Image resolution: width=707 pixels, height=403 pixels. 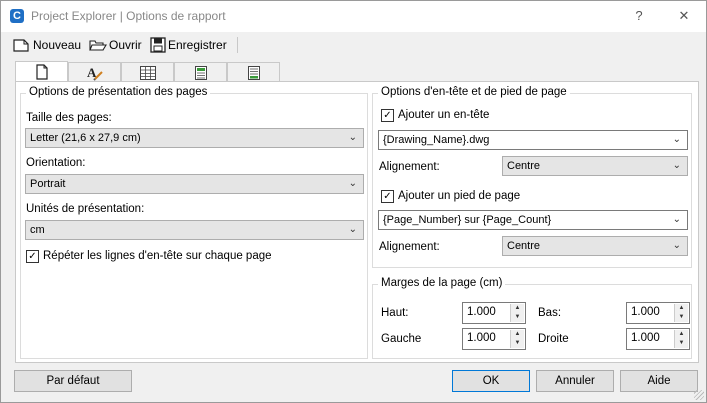 I want to click on units-value: cm, so click(x=37, y=230).